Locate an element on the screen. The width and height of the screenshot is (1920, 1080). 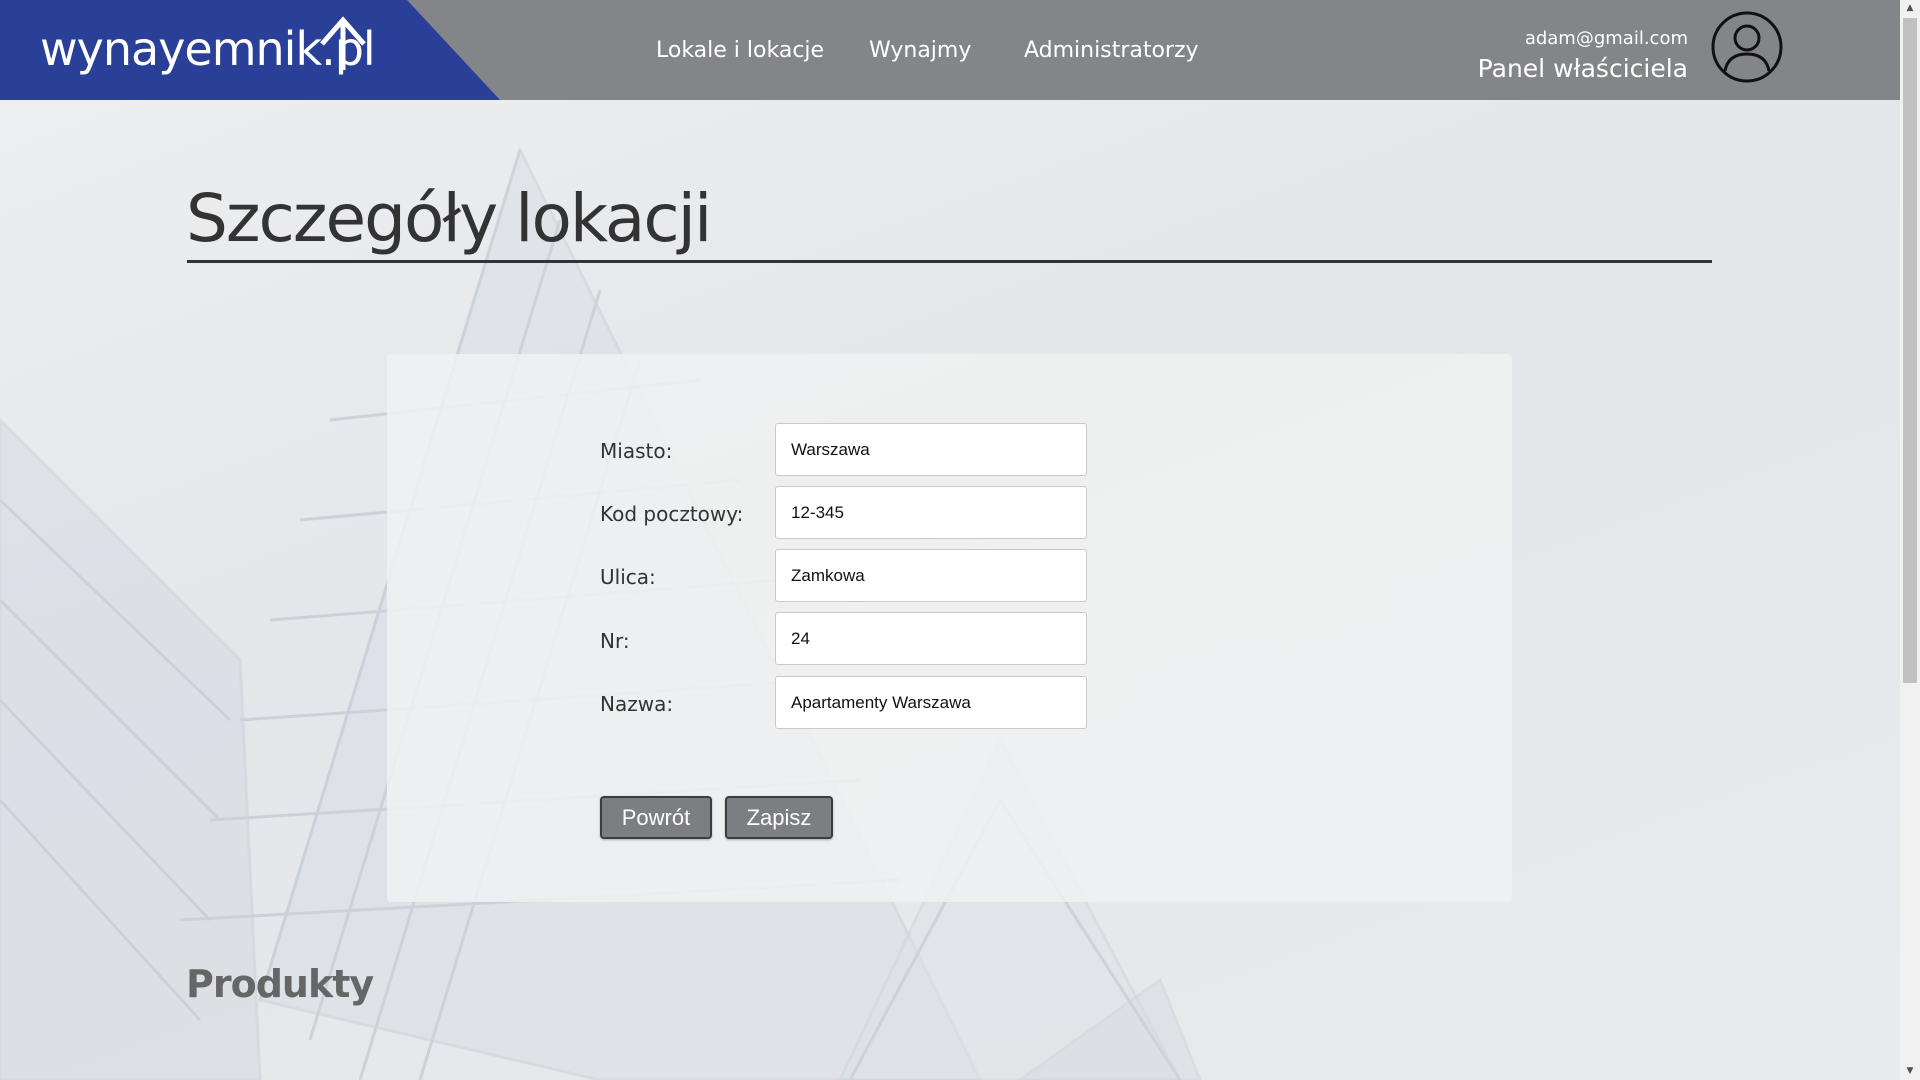
nav-item-lokale: Lokale i lokacje is located at coordinates (740, 50).